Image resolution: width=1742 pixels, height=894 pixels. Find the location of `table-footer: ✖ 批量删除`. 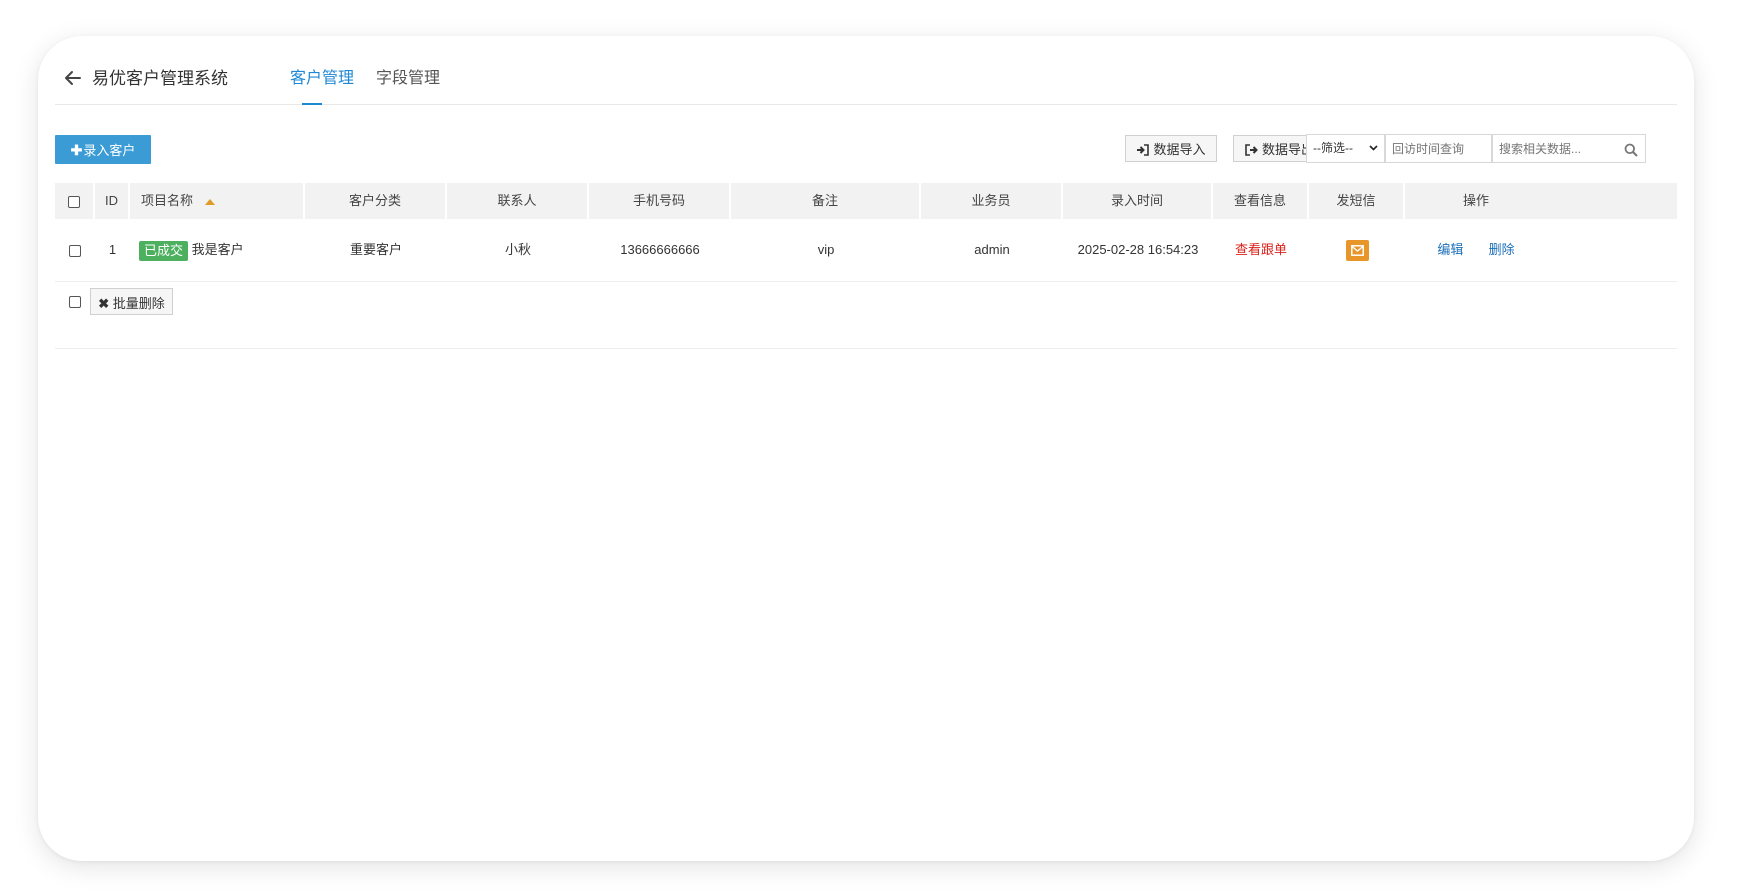

table-footer: ✖ 批量删除 is located at coordinates (866, 315).